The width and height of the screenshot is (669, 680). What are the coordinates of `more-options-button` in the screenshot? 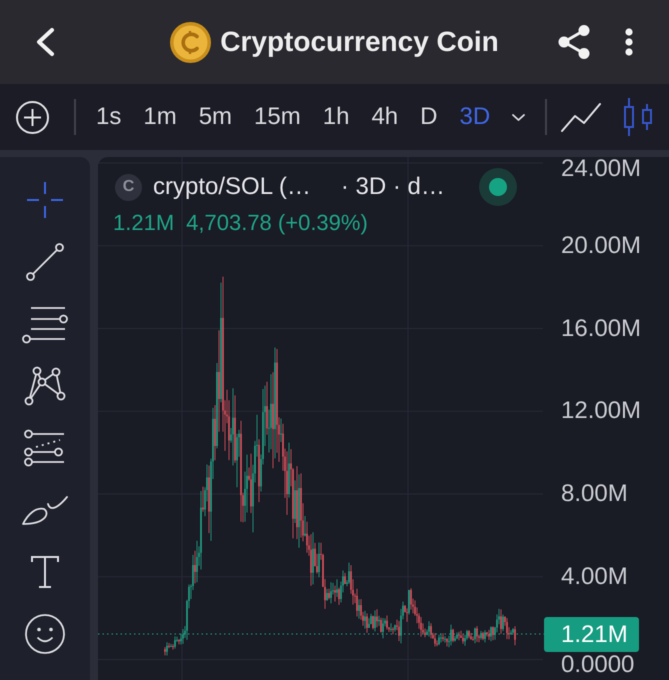 It's located at (628, 42).